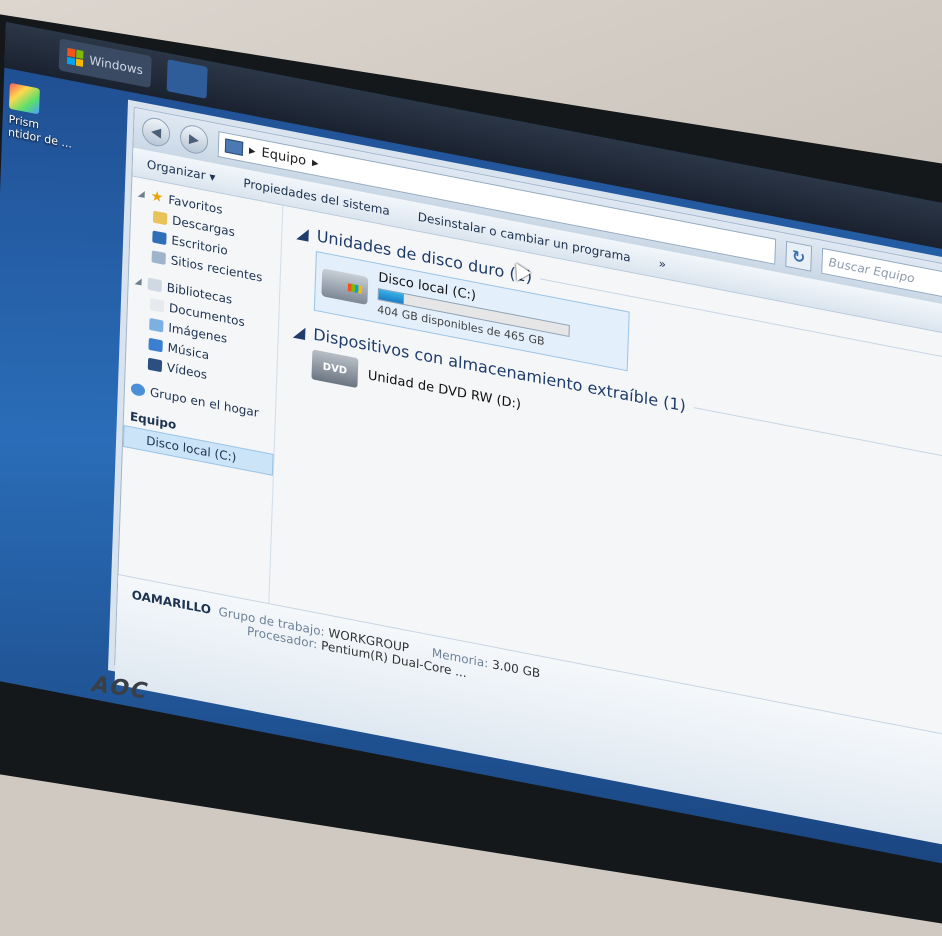 The height and width of the screenshot is (936, 942). I want to click on computer-icon, so click(234, 147).